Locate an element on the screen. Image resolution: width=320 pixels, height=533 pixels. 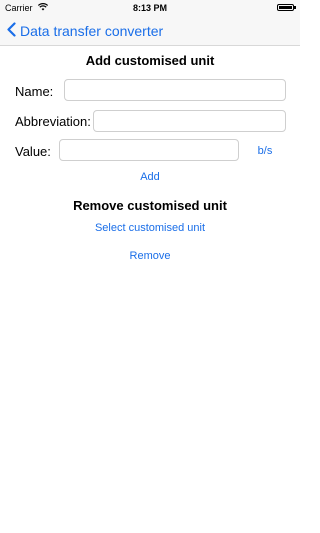
name-input is located at coordinates (175, 90).